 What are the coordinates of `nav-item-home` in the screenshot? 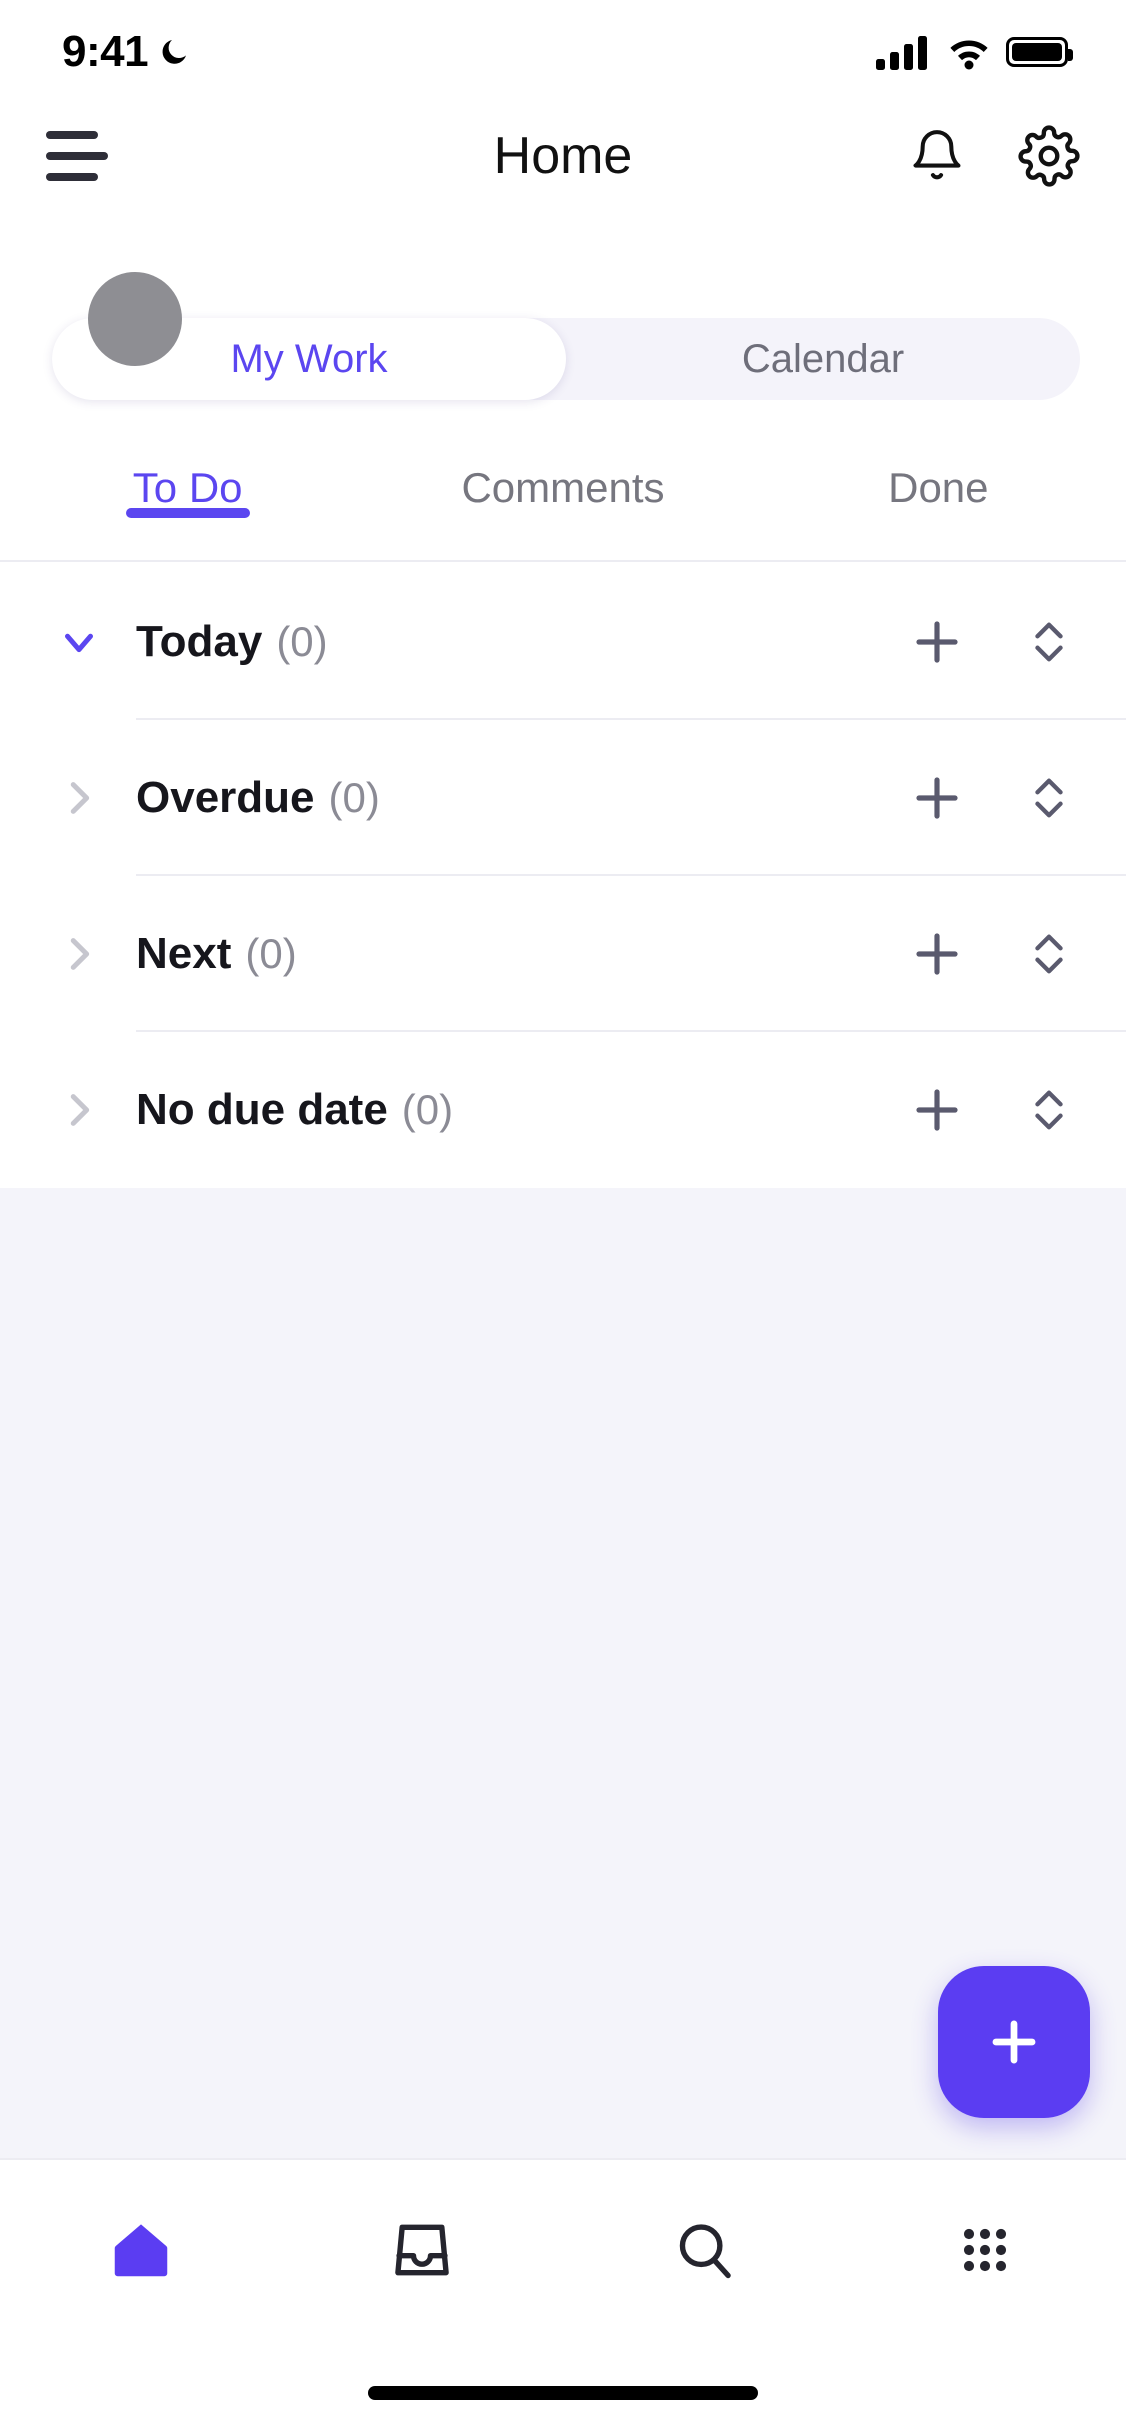 It's located at (141, 2250).